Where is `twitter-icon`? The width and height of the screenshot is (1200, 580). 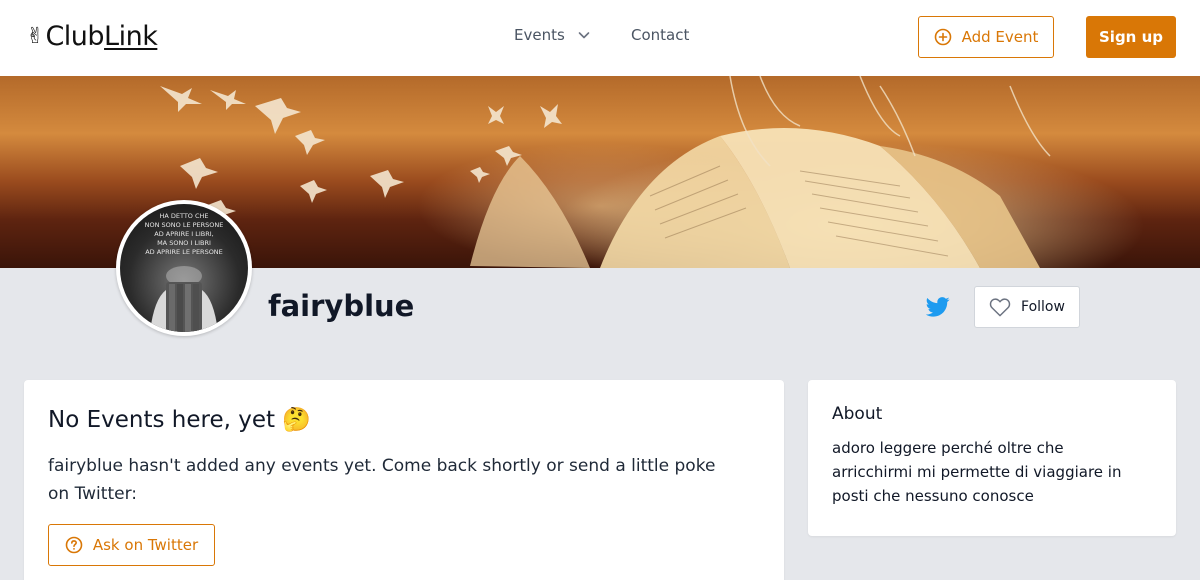
twitter-icon is located at coordinates (937, 307).